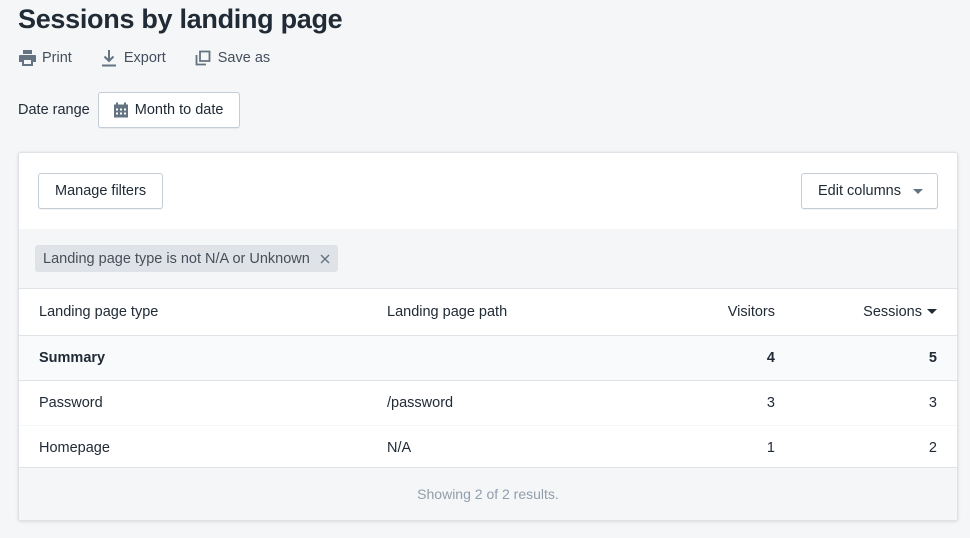 This screenshot has width=970, height=538. What do you see at coordinates (109, 58) in the screenshot?
I see `download-icon` at bounding box center [109, 58].